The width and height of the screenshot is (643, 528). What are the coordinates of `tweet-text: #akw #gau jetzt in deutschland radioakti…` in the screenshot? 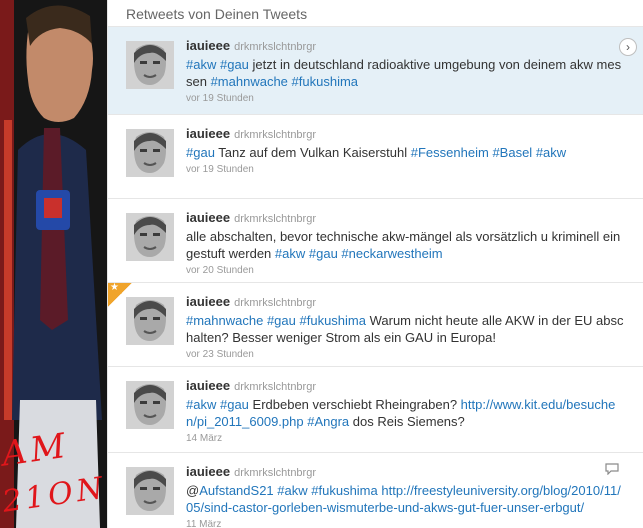 It's located at (405, 73).